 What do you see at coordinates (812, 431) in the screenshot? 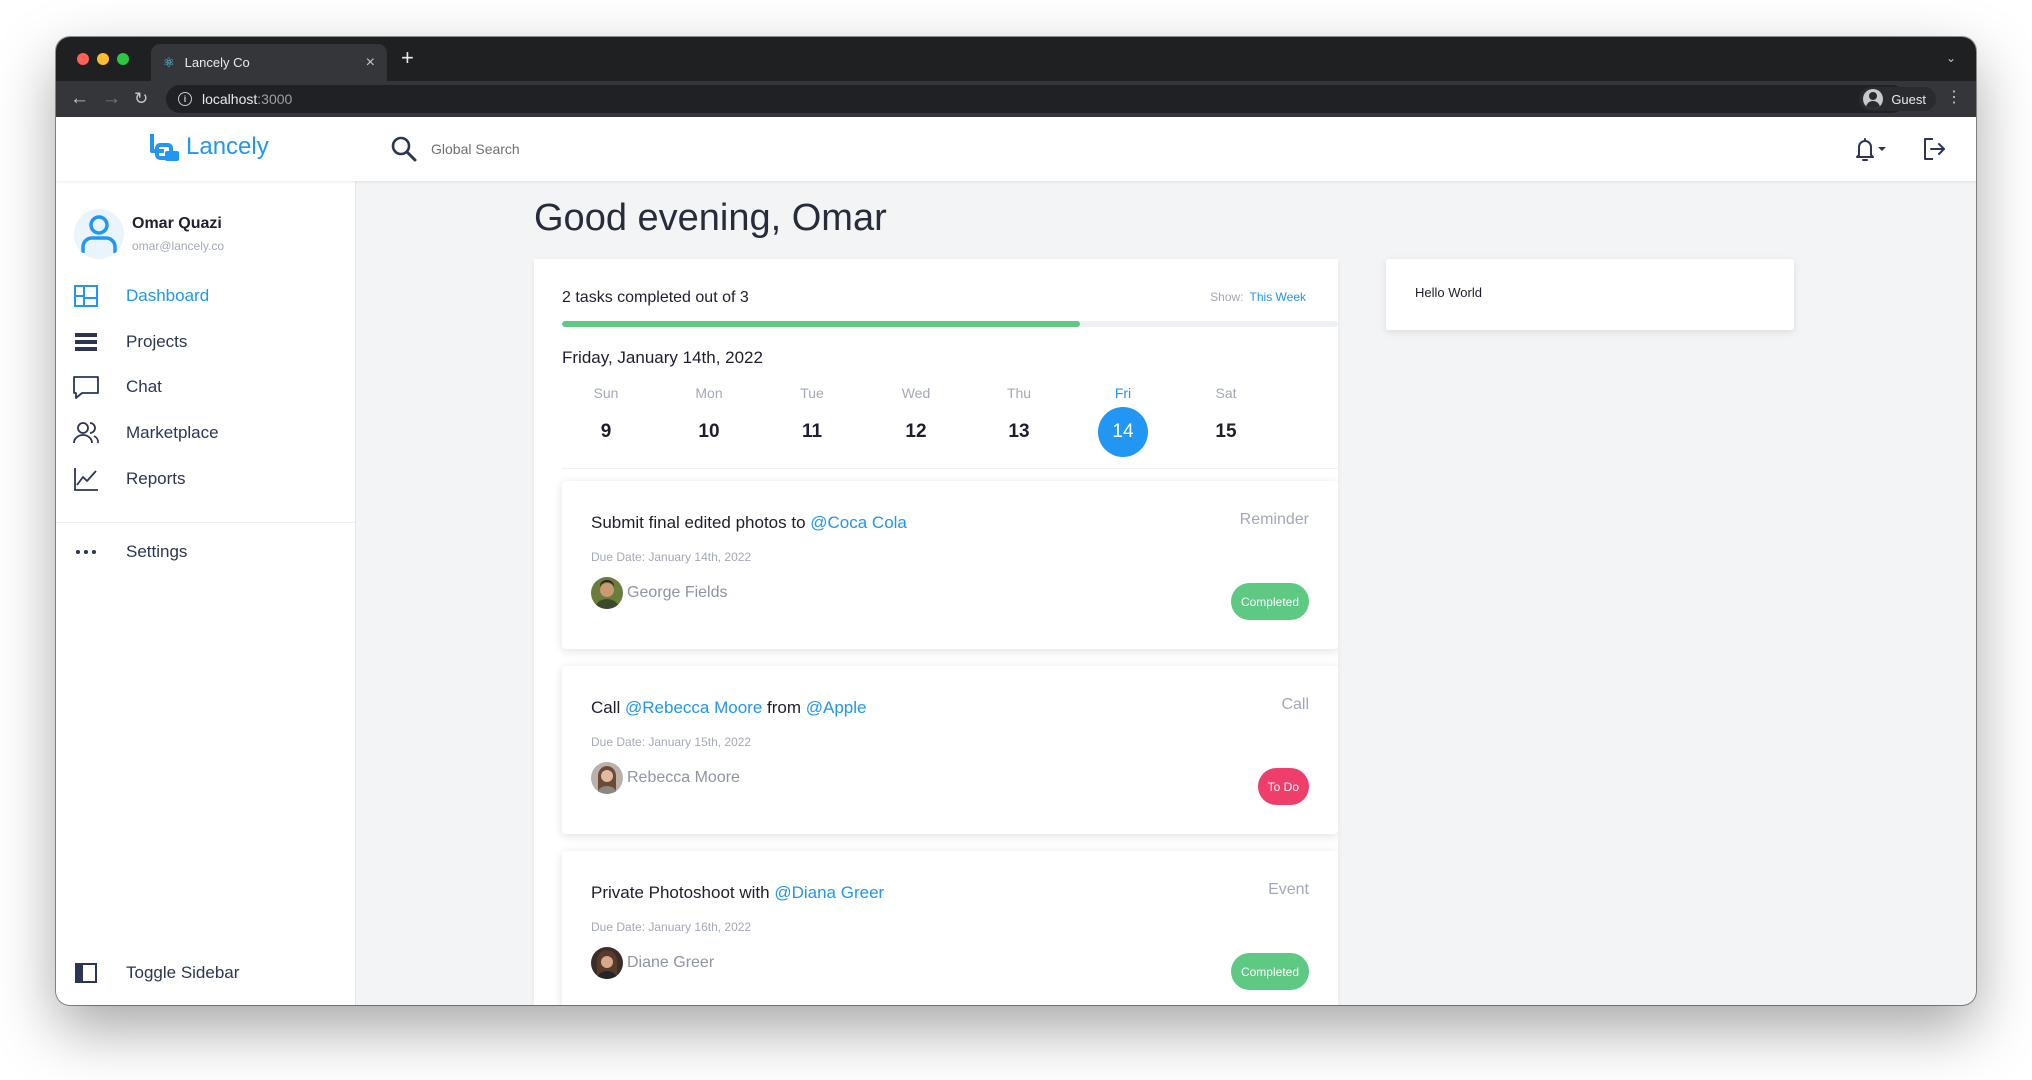
I see `day-number: 11` at bounding box center [812, 431].